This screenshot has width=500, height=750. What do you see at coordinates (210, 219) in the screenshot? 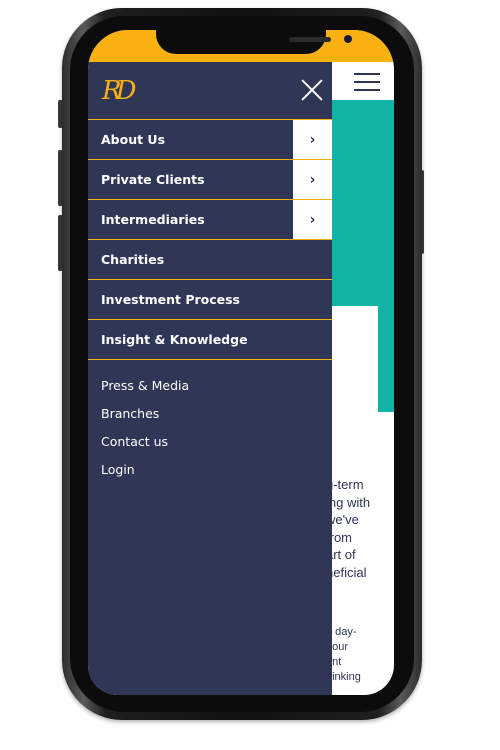
I see `nav-item-intermediaries: Intermediaries ›` at bounding box center [210, 219].